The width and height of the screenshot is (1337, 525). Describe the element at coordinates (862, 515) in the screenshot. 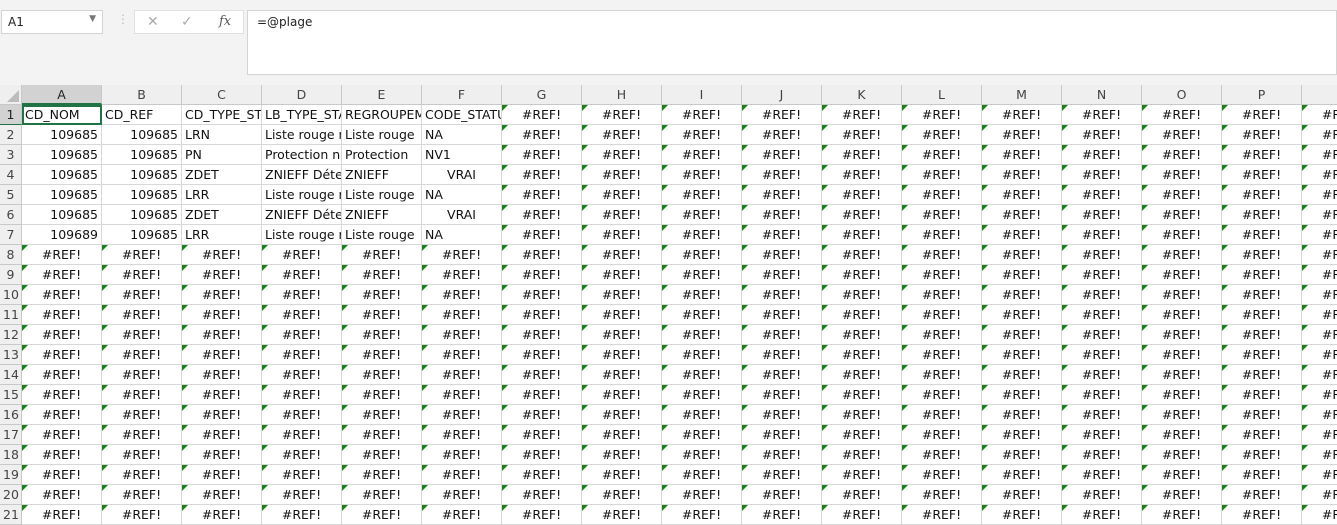

I see `cell-K21: #REF!` at that location.